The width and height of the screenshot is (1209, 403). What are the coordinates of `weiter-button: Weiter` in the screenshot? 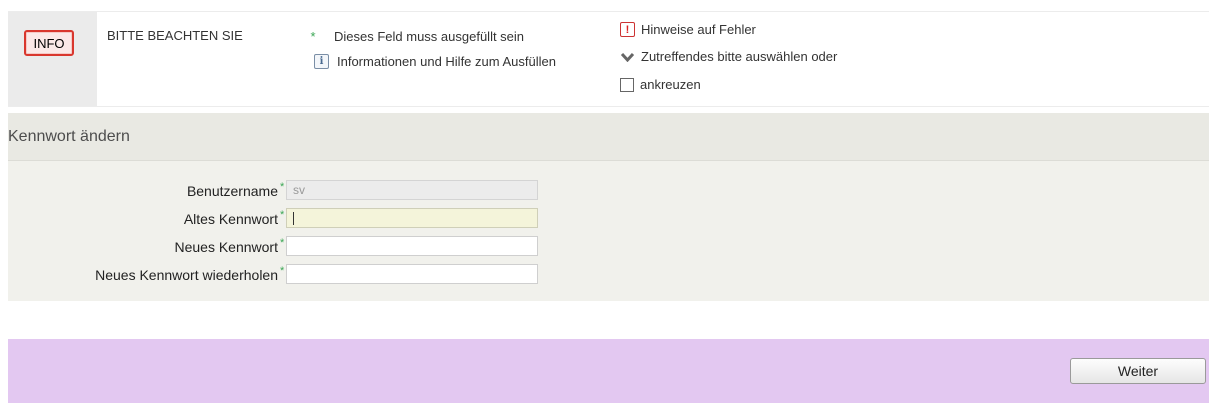 It's located at (1138, 371).